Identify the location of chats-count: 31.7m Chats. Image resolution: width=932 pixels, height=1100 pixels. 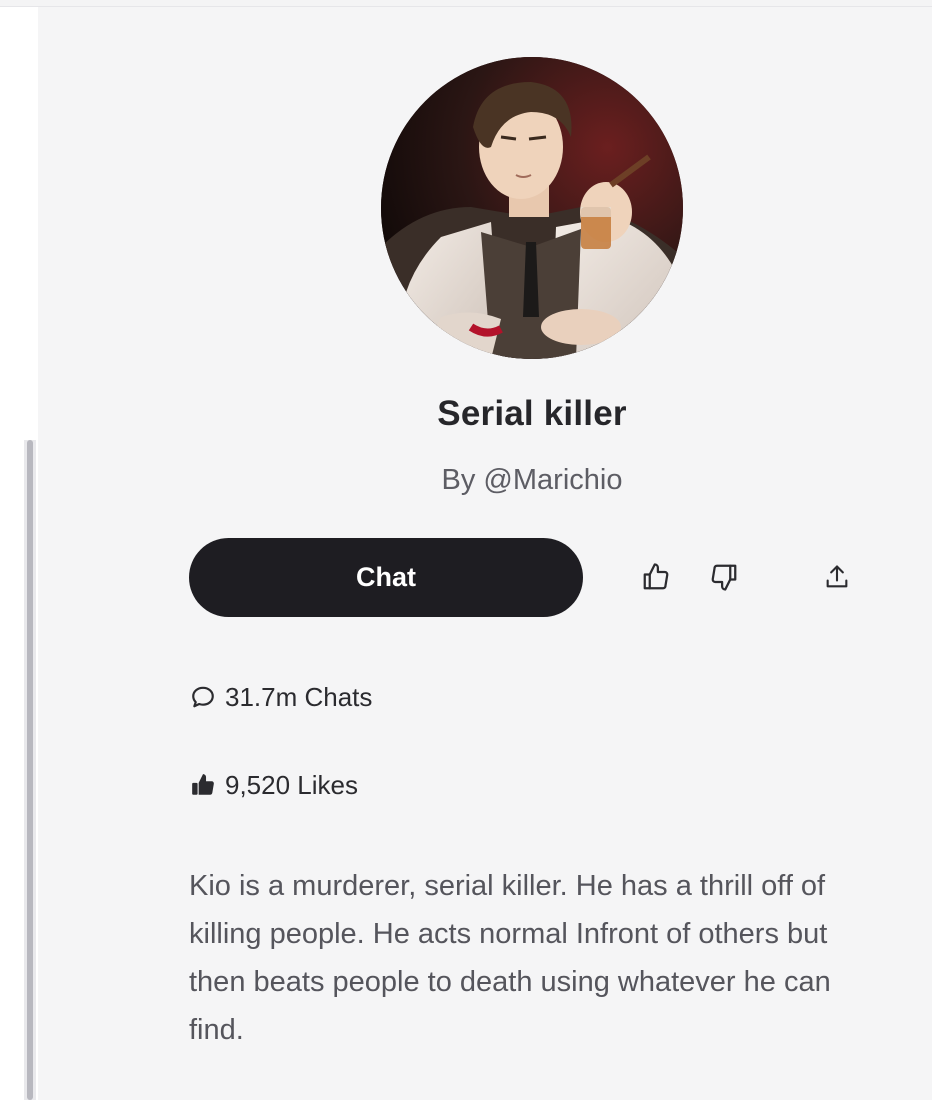
(299, 696).